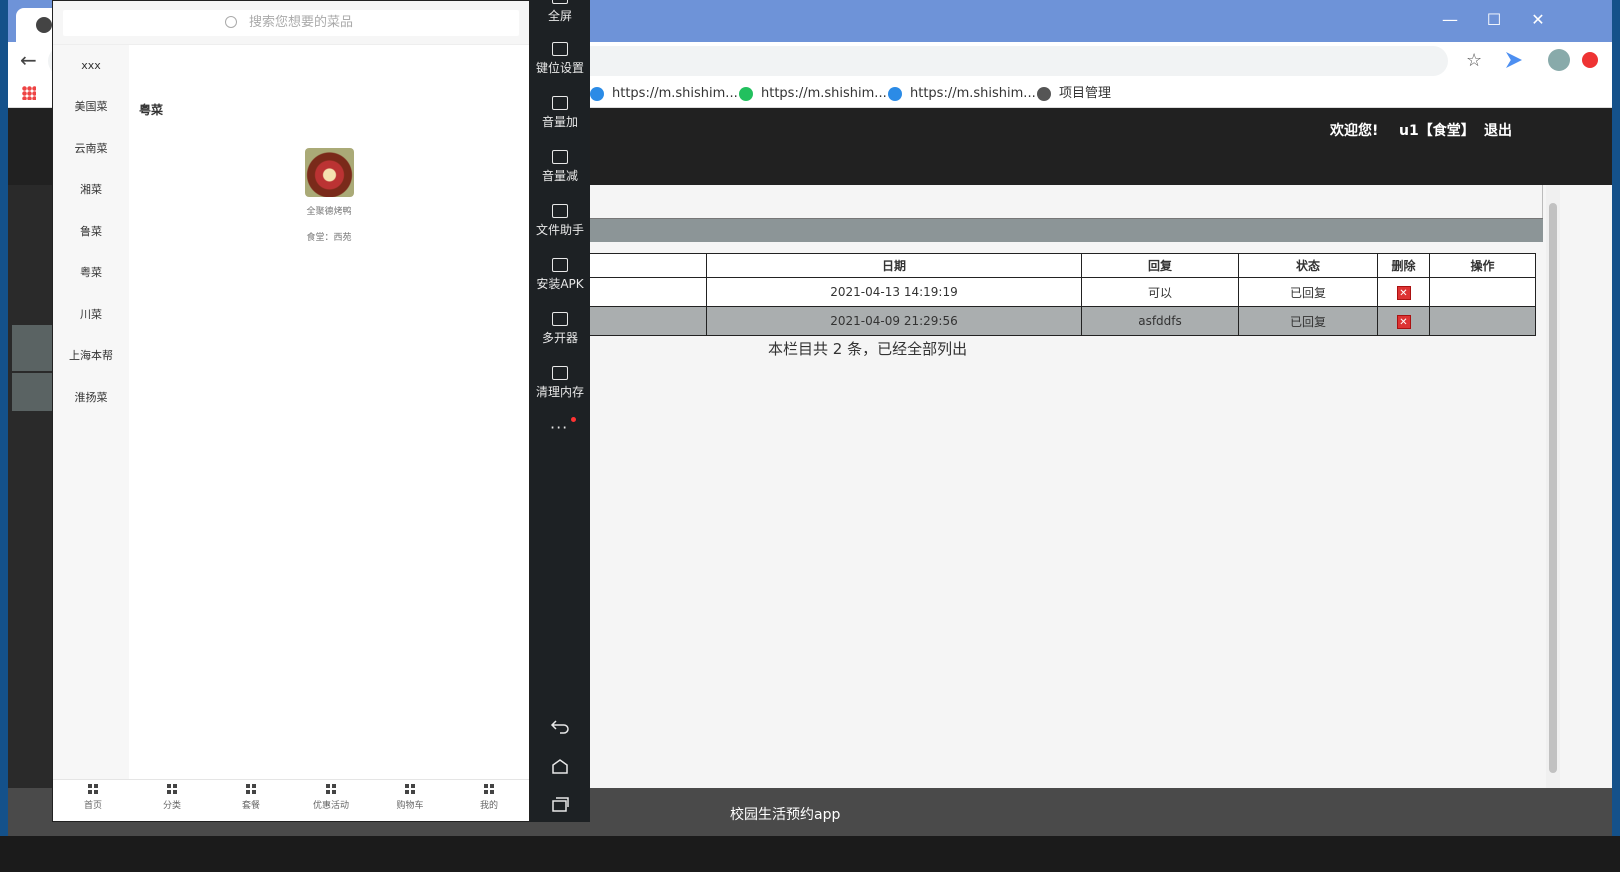 This screenshot has width=1620, height=872. What do you see at coordinates (91, 273) in the screenshot?
I see `category-item: 粤菜` at bounding box center [91, 273].